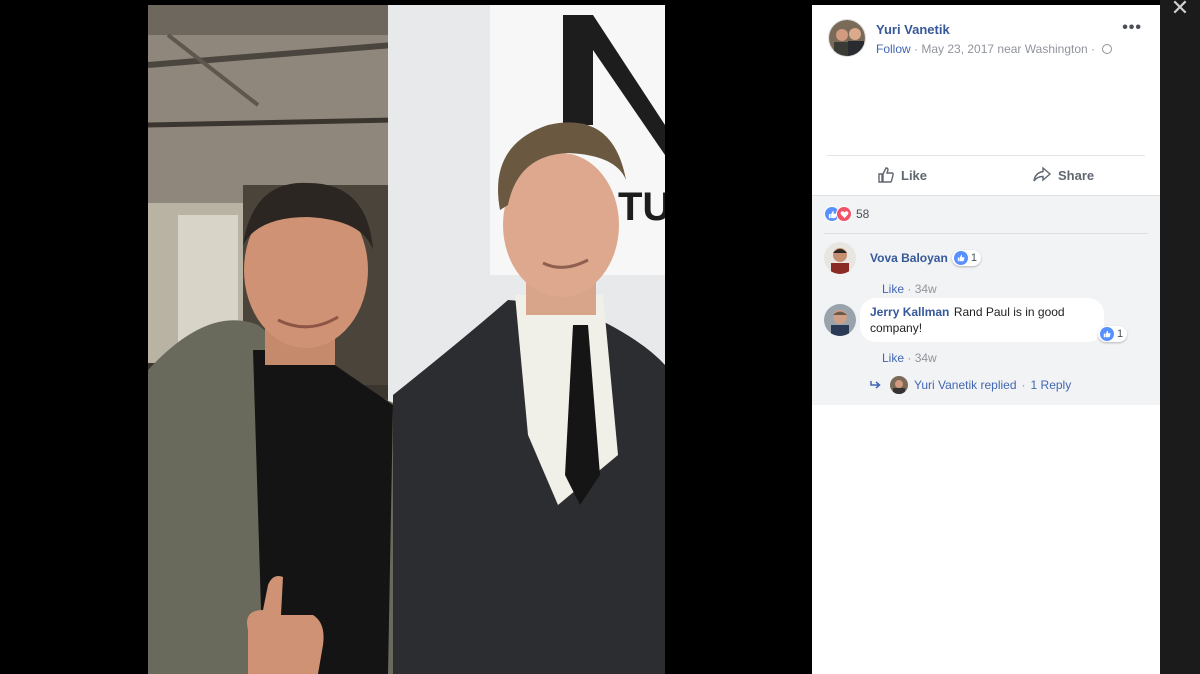 The width and height of the screenshot is (1200, 674). I want to click on reaction-count: 58, so click(863, 214).